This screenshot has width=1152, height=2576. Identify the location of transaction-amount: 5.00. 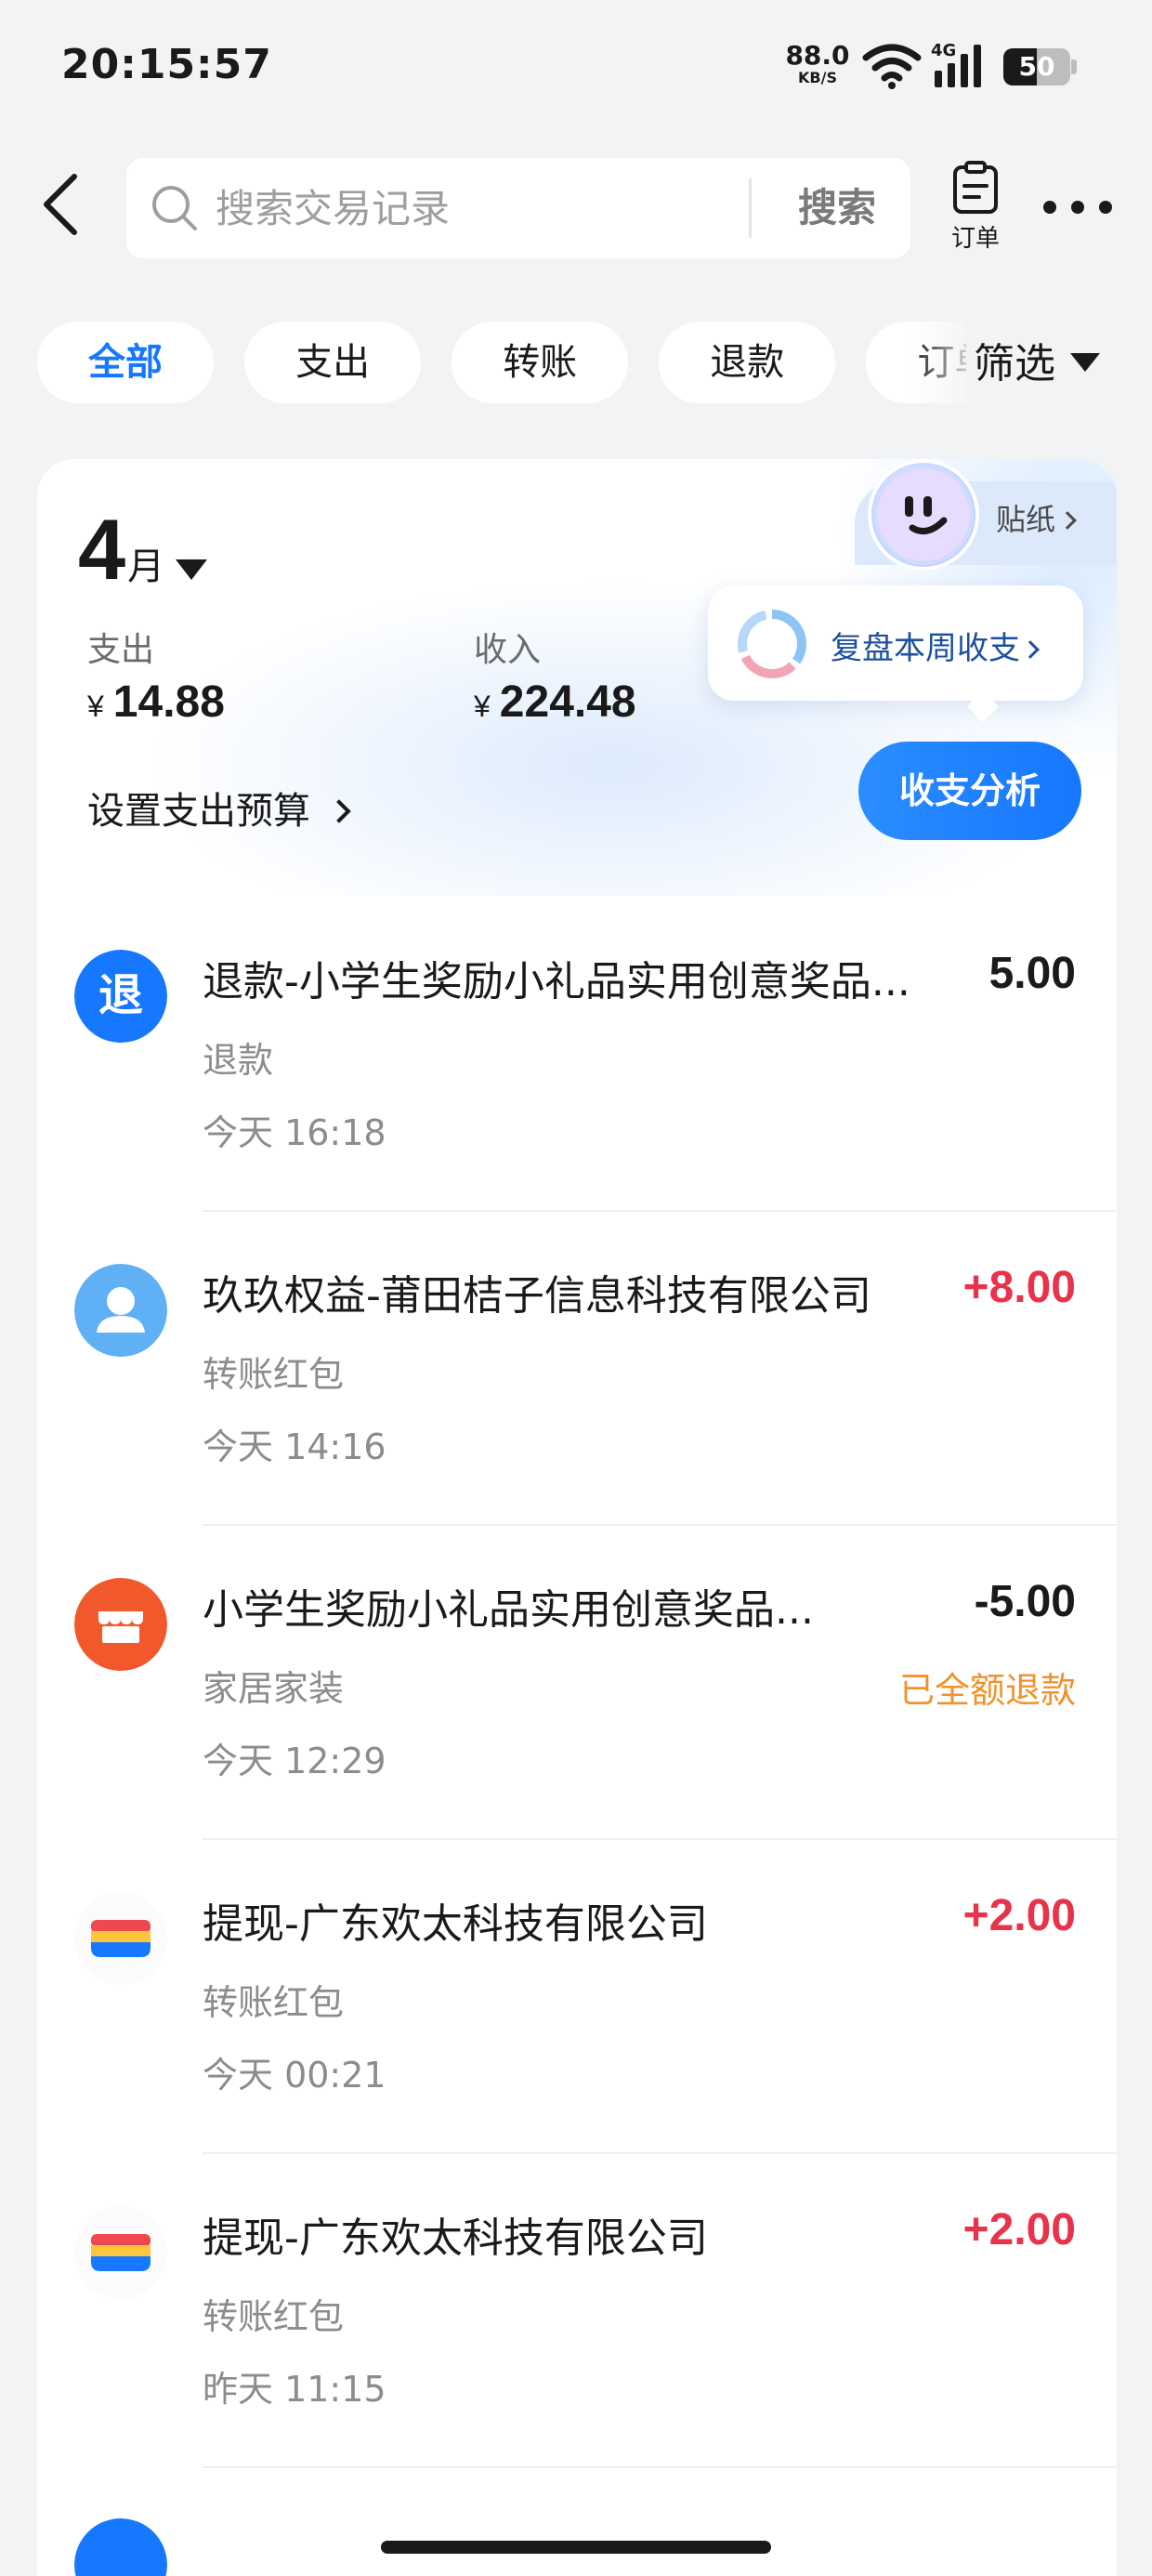
(1032, 973).